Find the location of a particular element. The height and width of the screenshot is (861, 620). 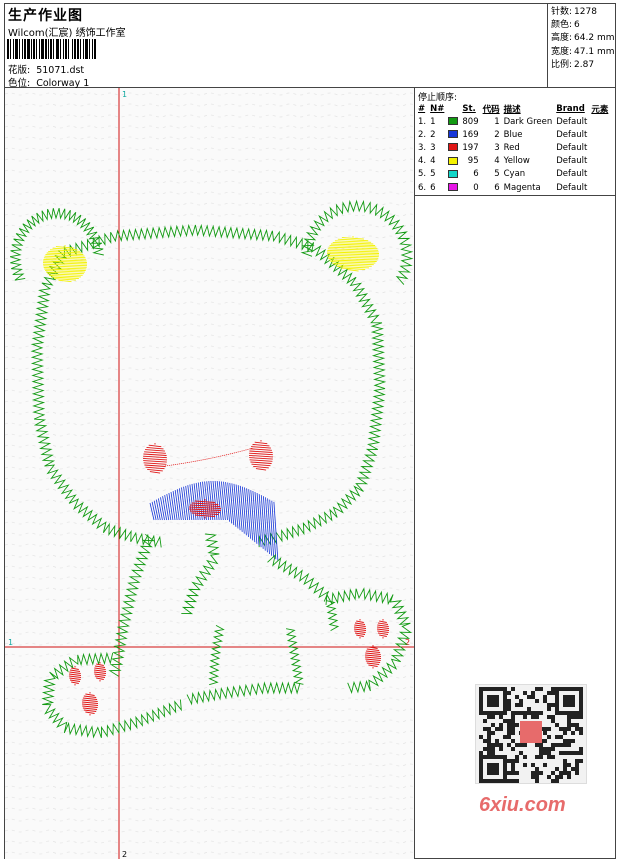

table-row: 5. 5 6 5 Cyan Default is located at coordinates (513, 174).